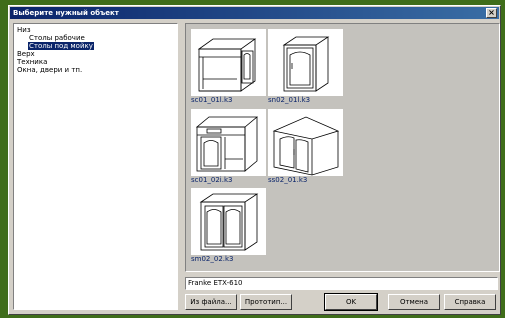 Image resolution: width=505 pixels, height=318 pixels. Describe the element at coordinates (228, 100) in the screenshot. I see `gallery-item-caption: sc01_01l.k3` at that location.